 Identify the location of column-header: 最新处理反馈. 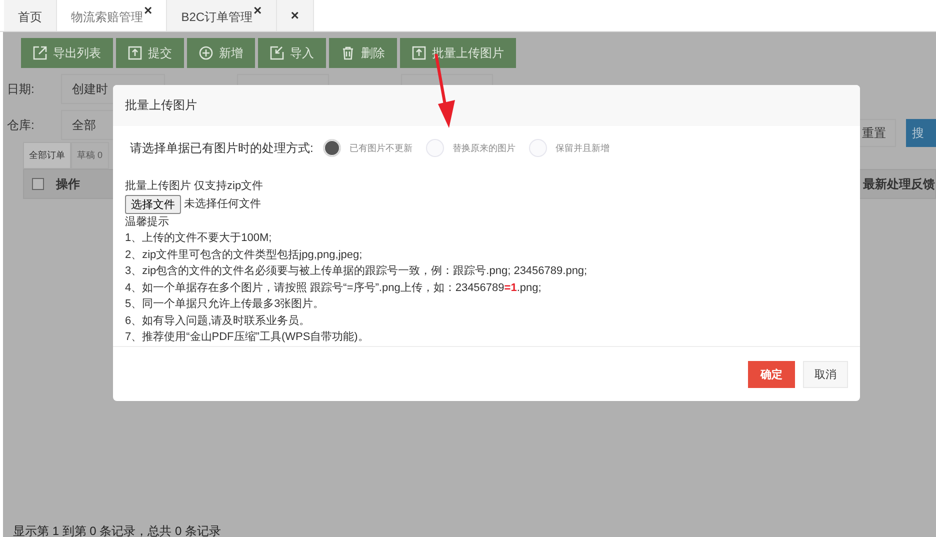
(899, 184).